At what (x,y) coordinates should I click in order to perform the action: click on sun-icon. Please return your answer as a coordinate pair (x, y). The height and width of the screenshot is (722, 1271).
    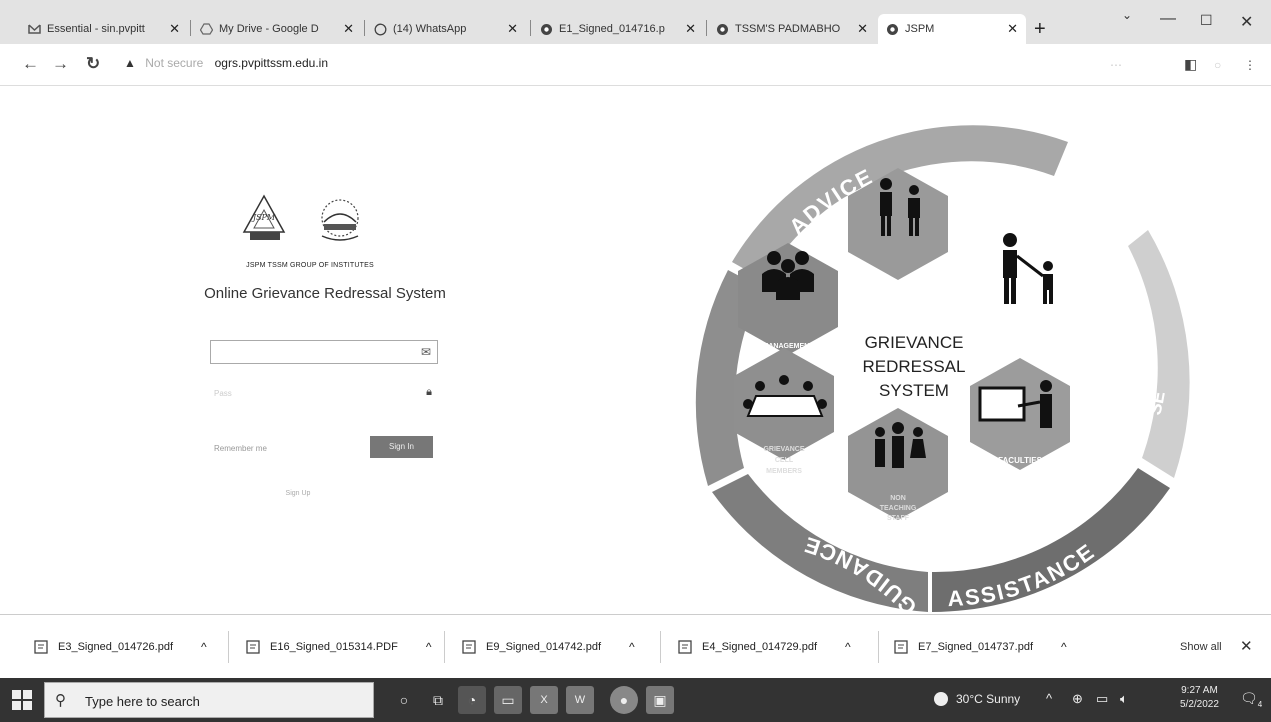
    Looking at the image, I should click on (941, 699).